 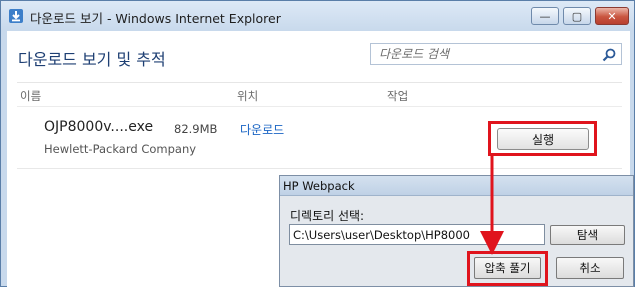 What do you see at coordinates (196, 129) in the screenshot?
I see `file-size: 82.9MB` at bounding box center [196, 129].